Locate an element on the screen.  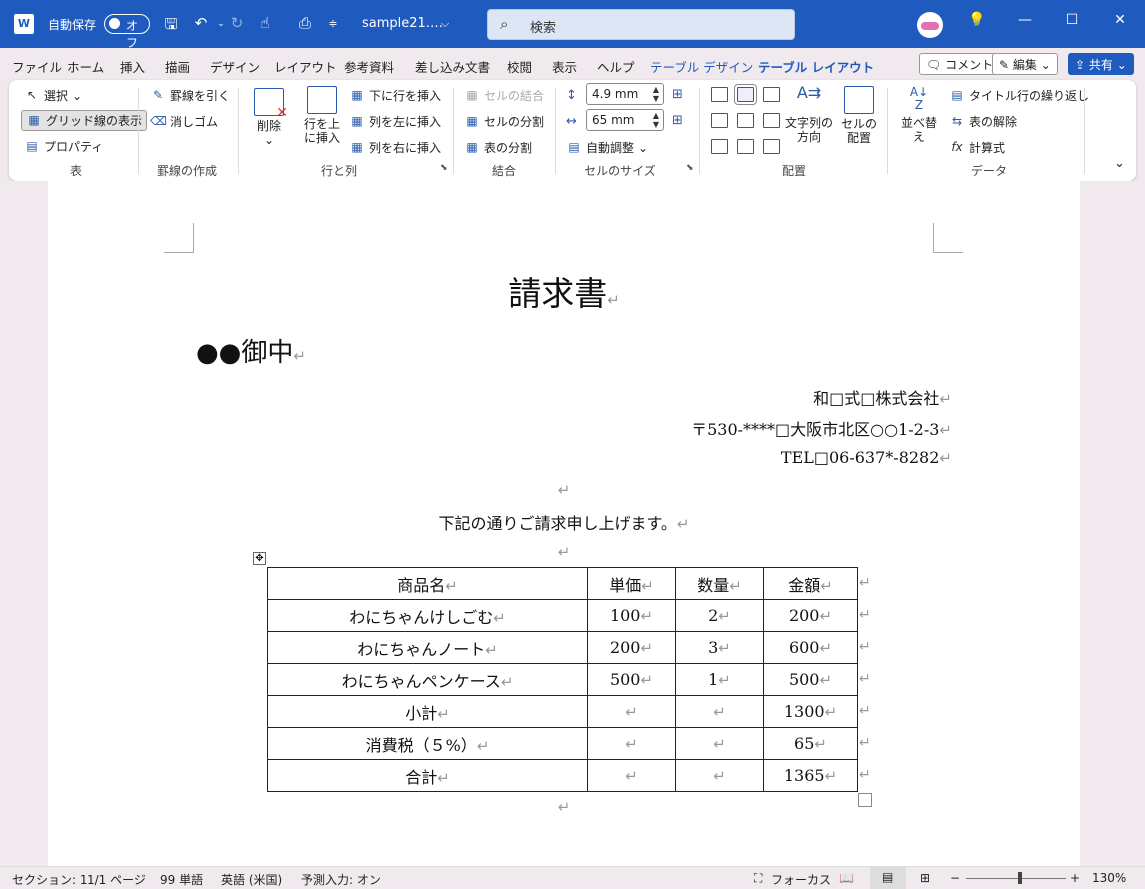
text-direction-button: A⇉ 文字列の 方向 is located at coordinates (809, 115).